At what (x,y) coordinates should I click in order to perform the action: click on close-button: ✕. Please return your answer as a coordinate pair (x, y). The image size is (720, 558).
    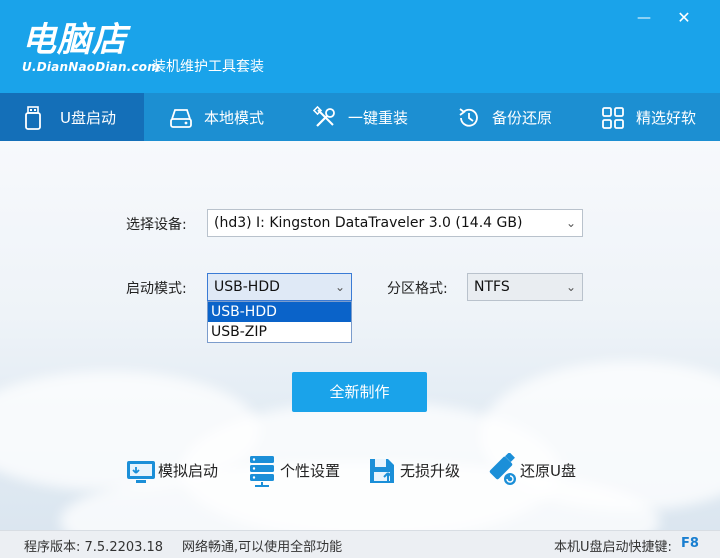
    Looking at the image, I should click on (684, 18).